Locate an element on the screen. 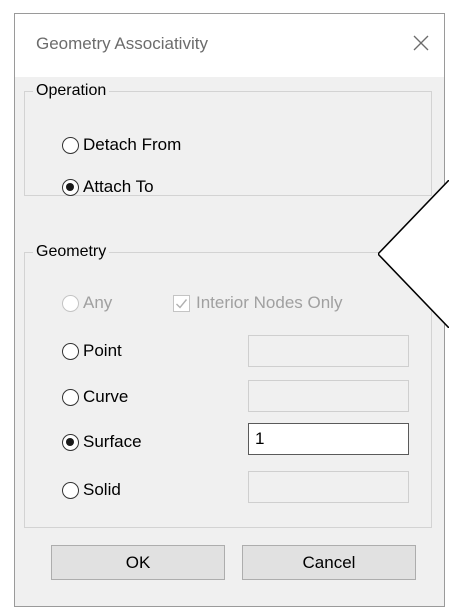  radio-label-detach-from: Detach From is located at coordinates (132, 144).